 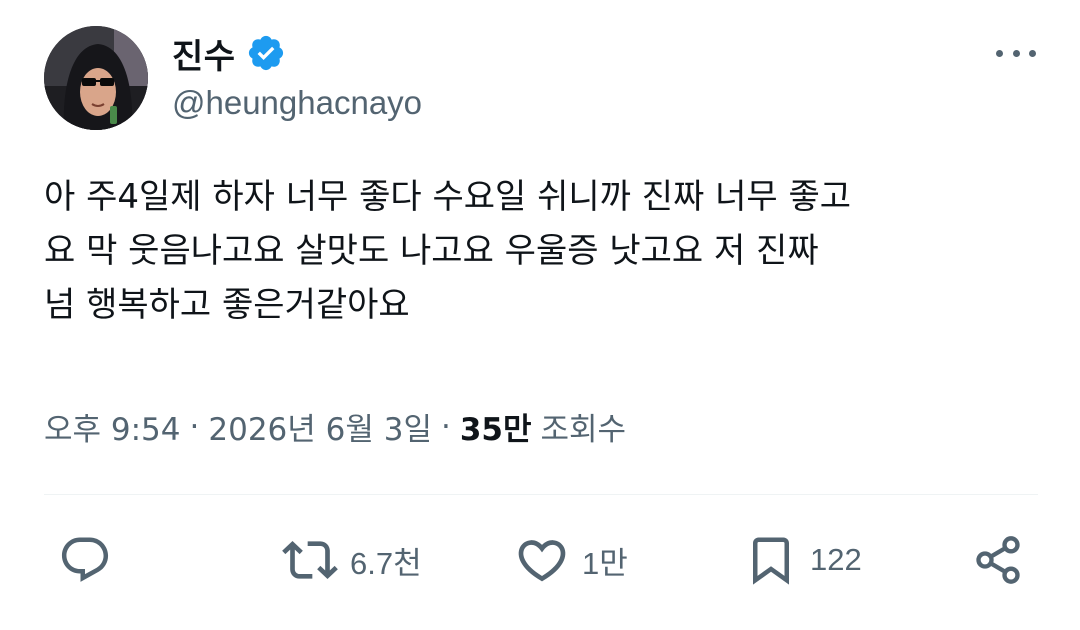 What do you see at coordinates (583, 430) in the screenshot?
I see `views-label: 조회수` at bounding box center [583, 430].